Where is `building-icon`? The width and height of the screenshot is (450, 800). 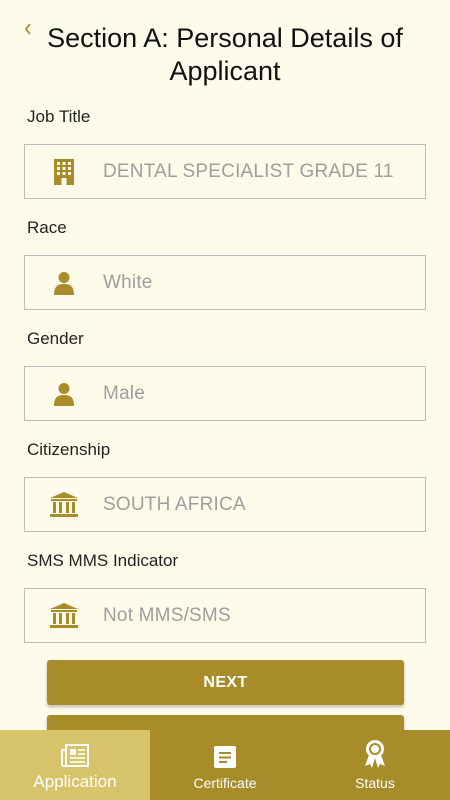
building-icon is located at coordinates (64, 171).